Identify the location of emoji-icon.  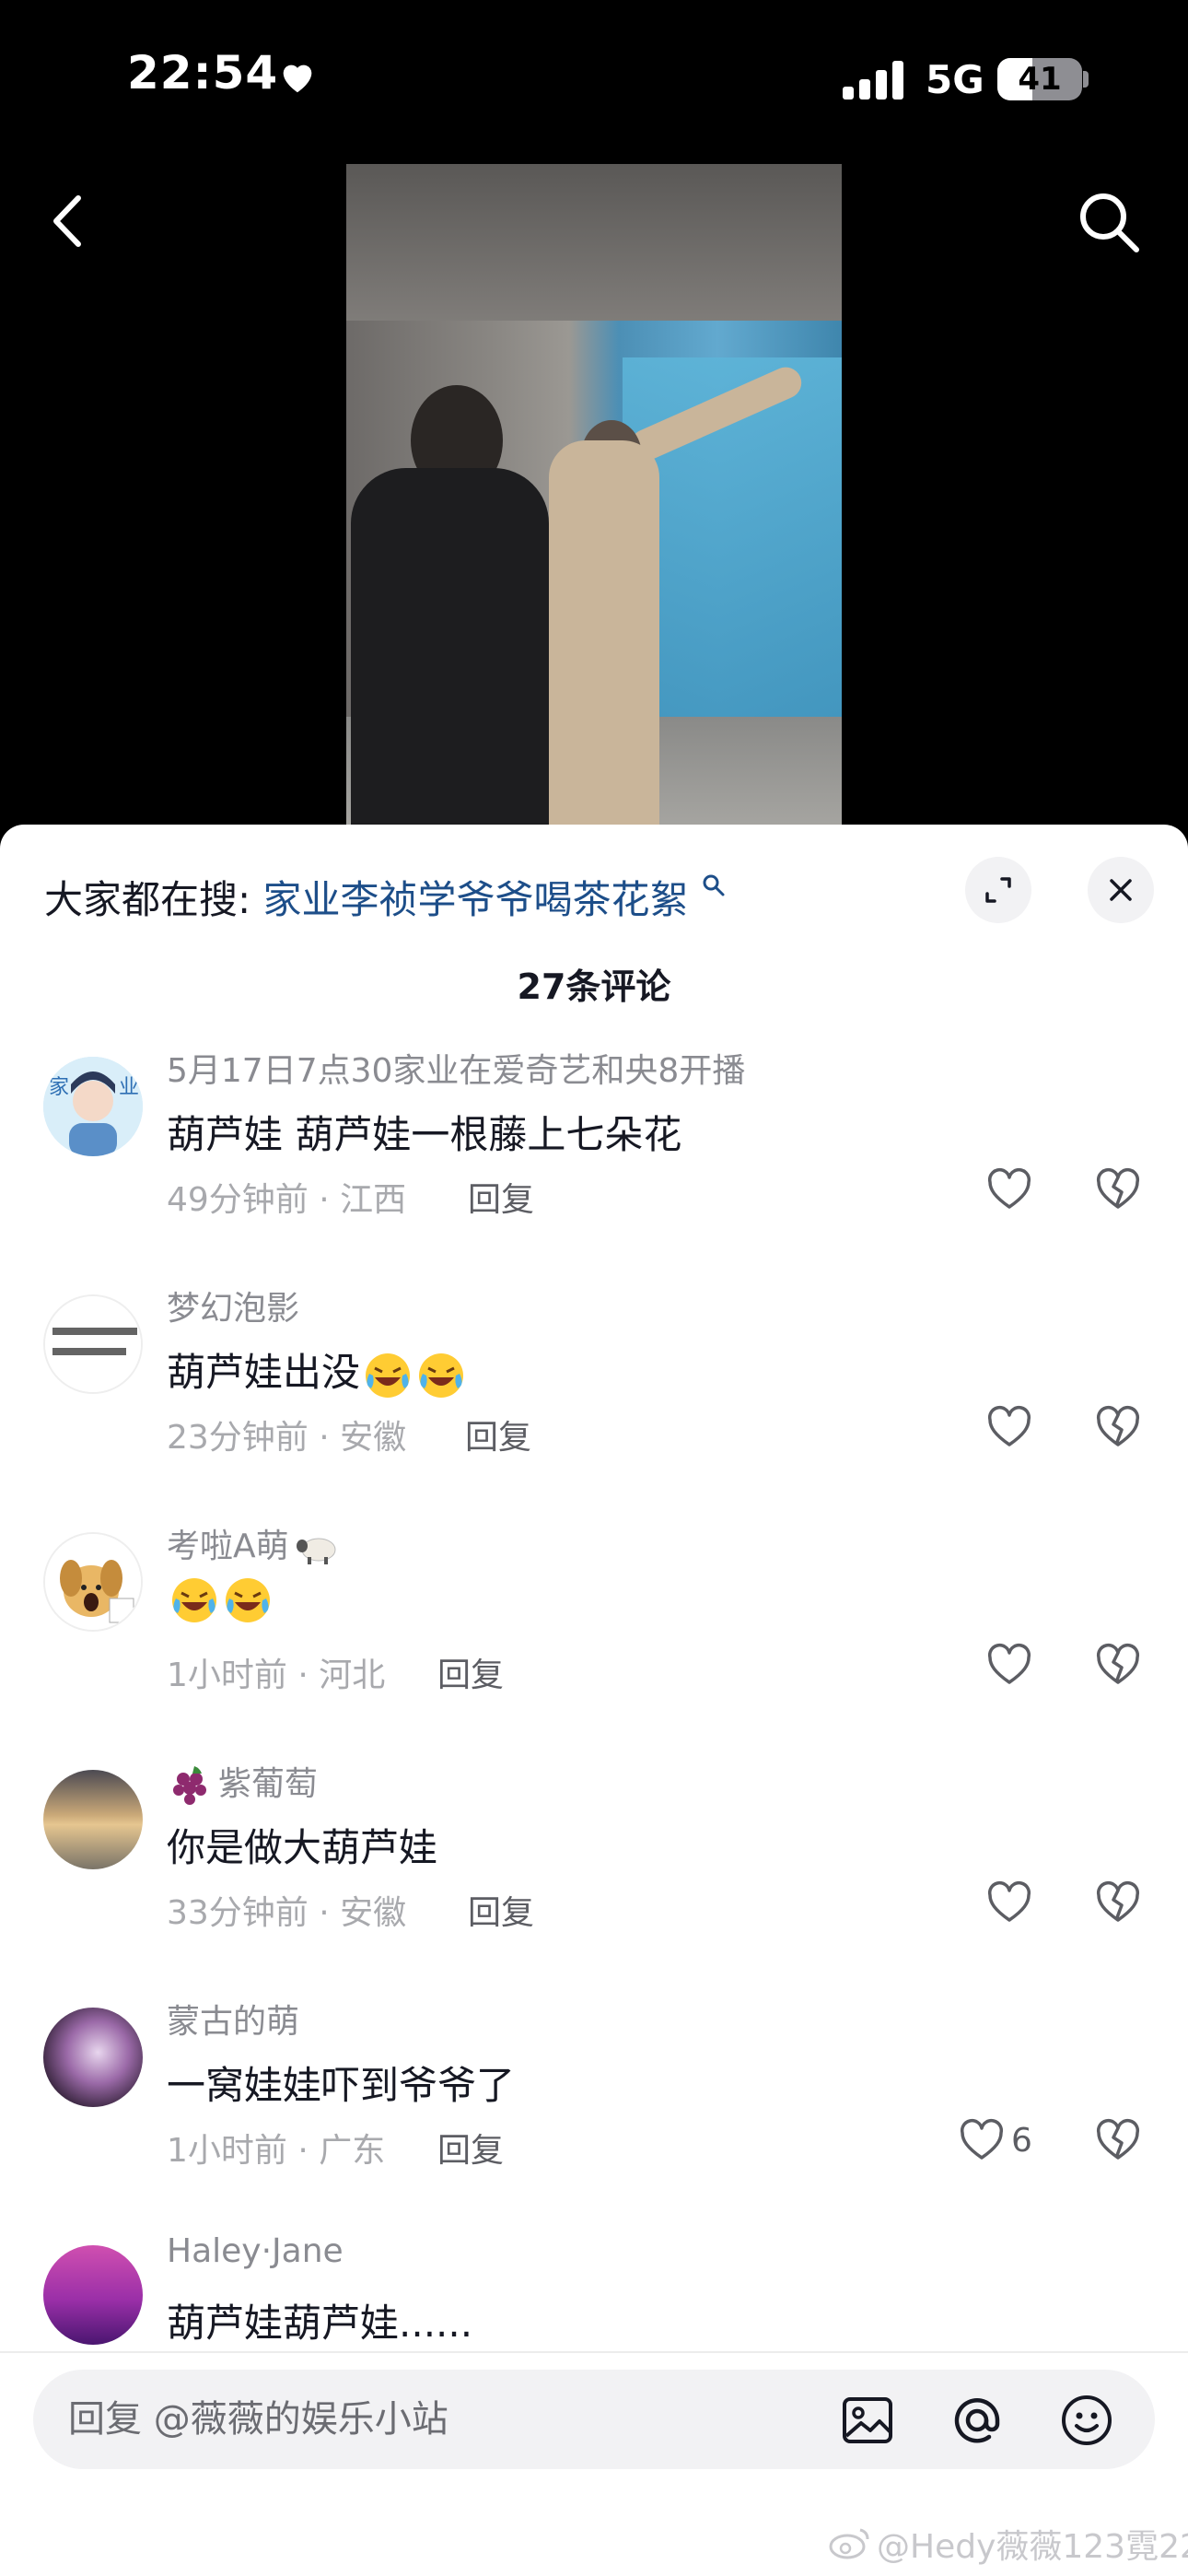
(1086, 2420).